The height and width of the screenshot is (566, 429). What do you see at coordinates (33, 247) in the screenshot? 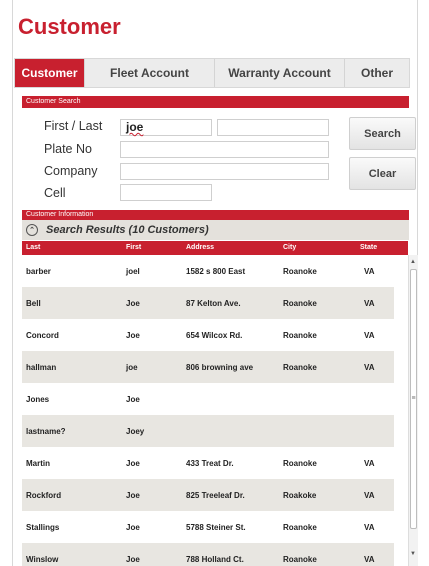
I see `column-header-last: Last` at bounding box center [33, 247].